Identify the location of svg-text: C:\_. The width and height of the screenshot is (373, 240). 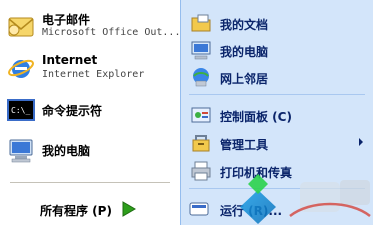
(20, 110).